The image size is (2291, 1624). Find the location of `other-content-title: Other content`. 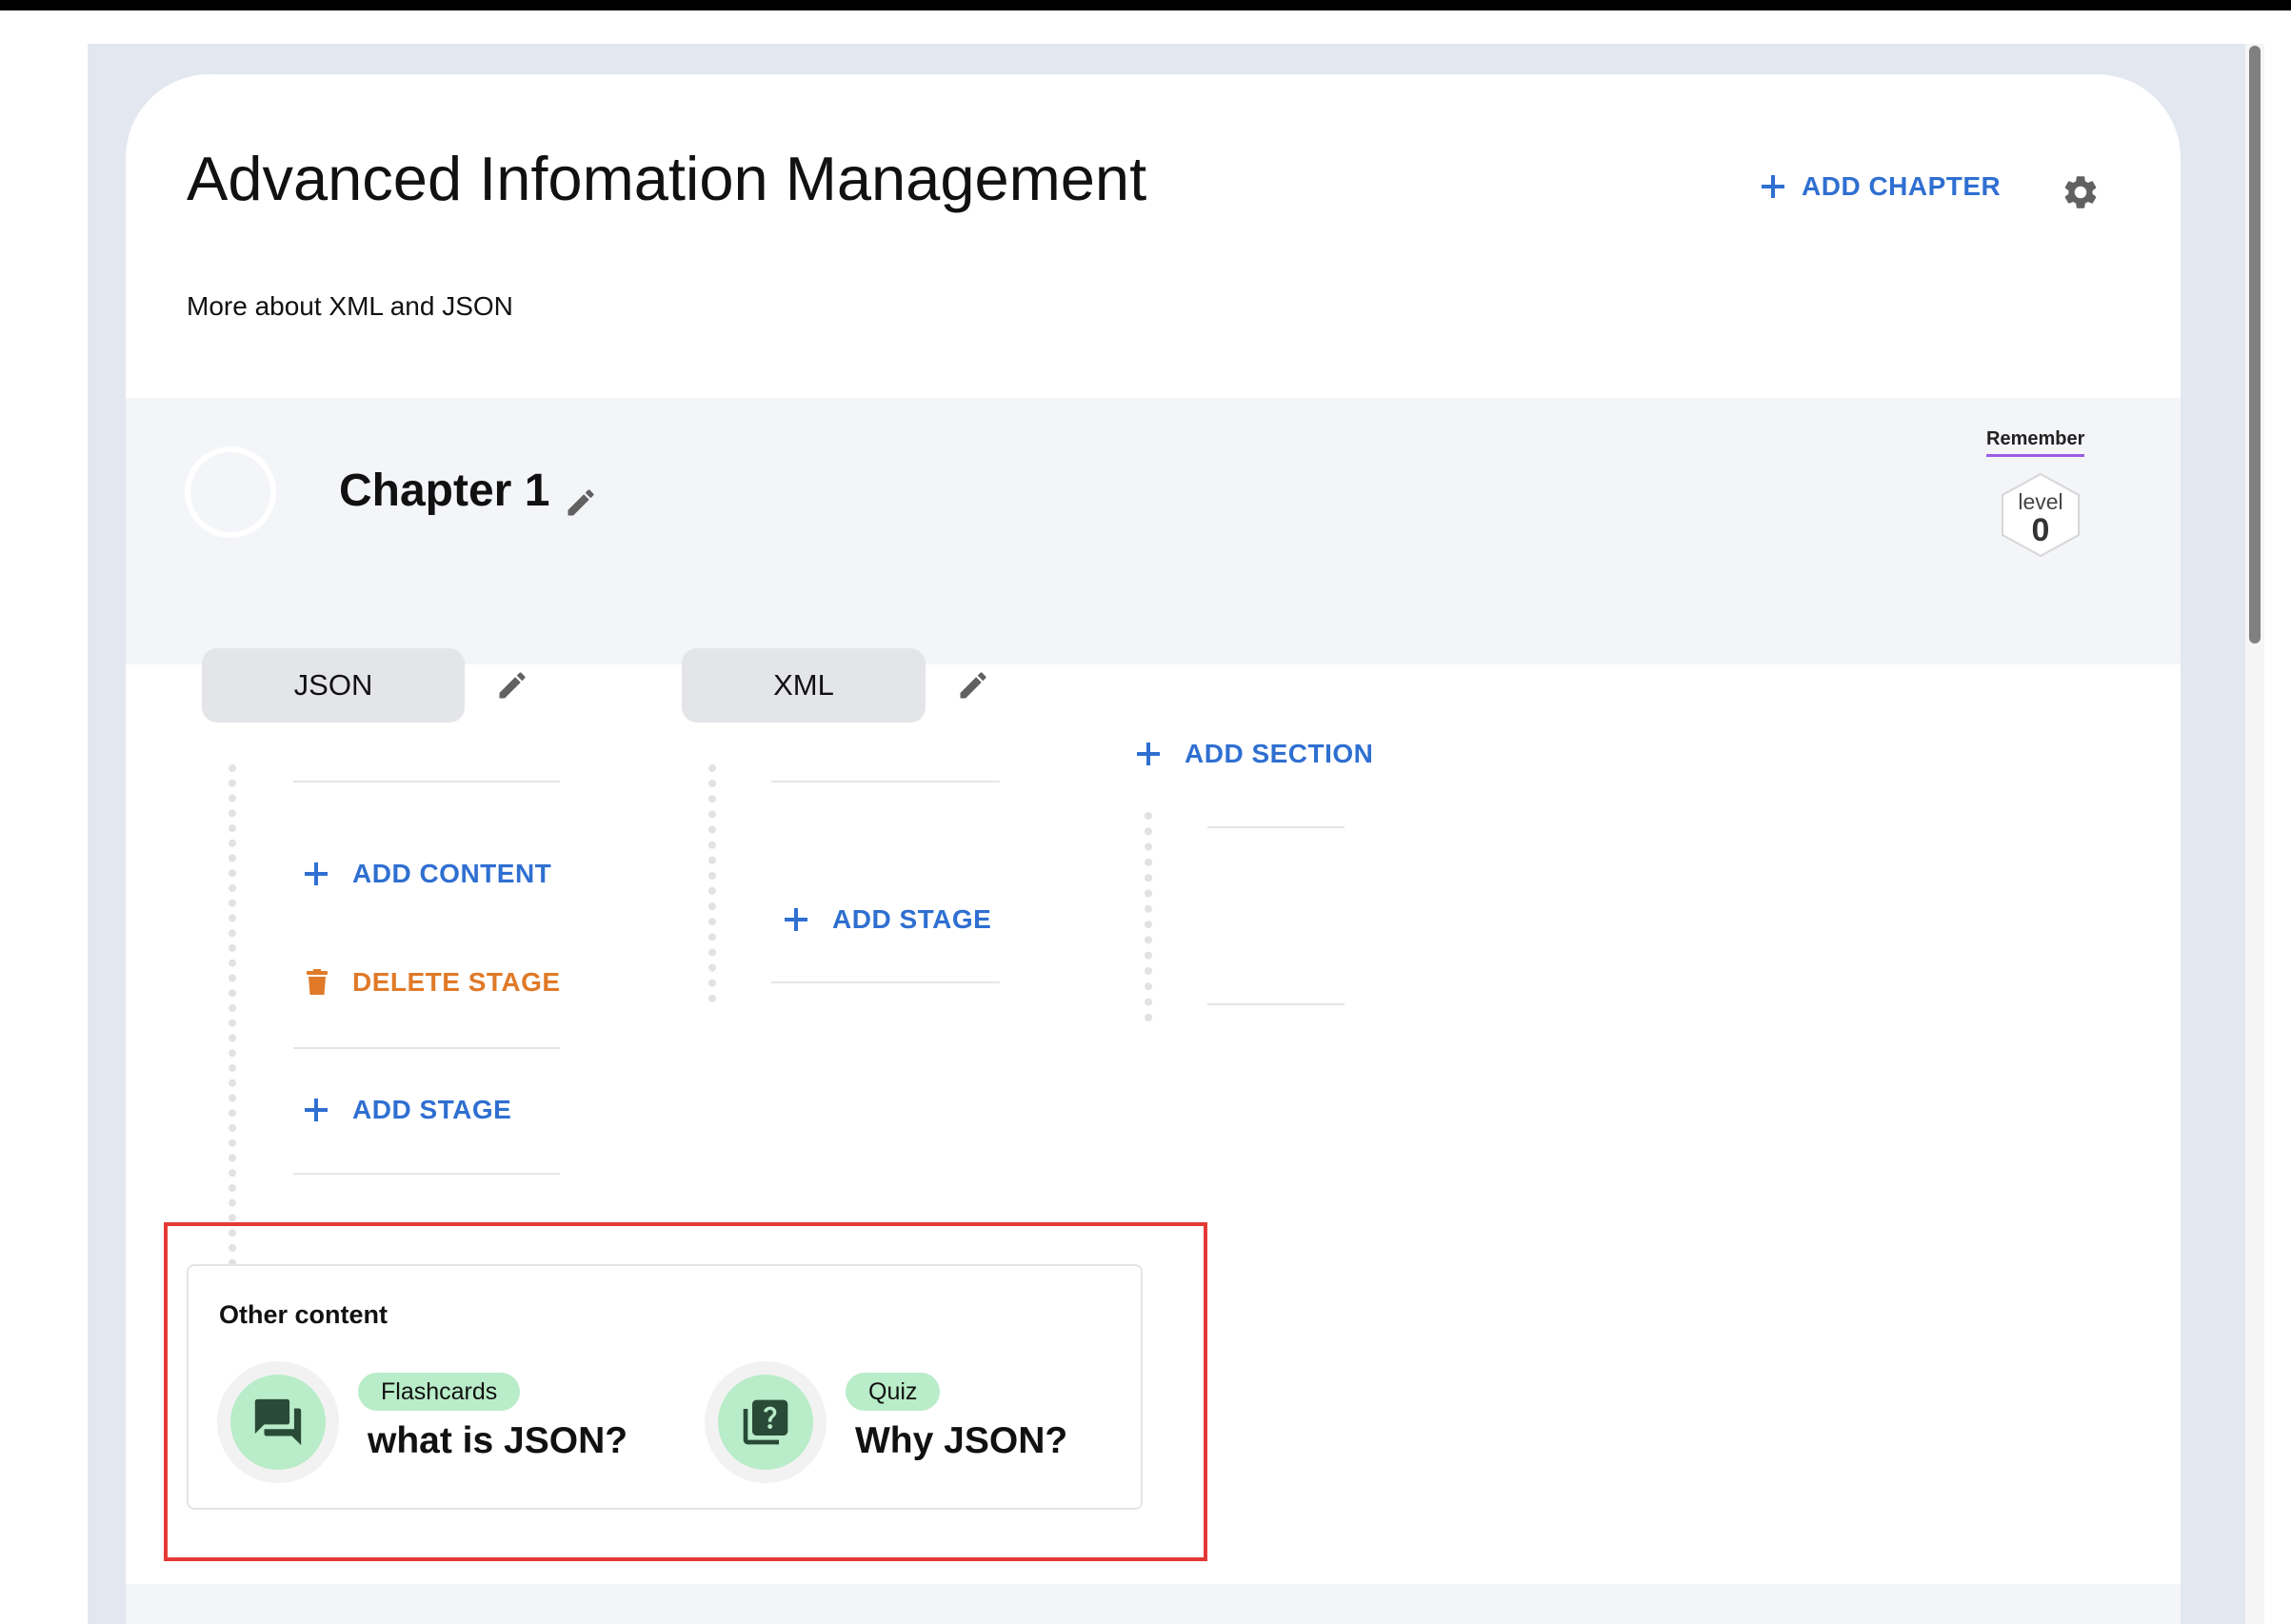

other-content-title: Other content is located at coordinates (303, 1314).